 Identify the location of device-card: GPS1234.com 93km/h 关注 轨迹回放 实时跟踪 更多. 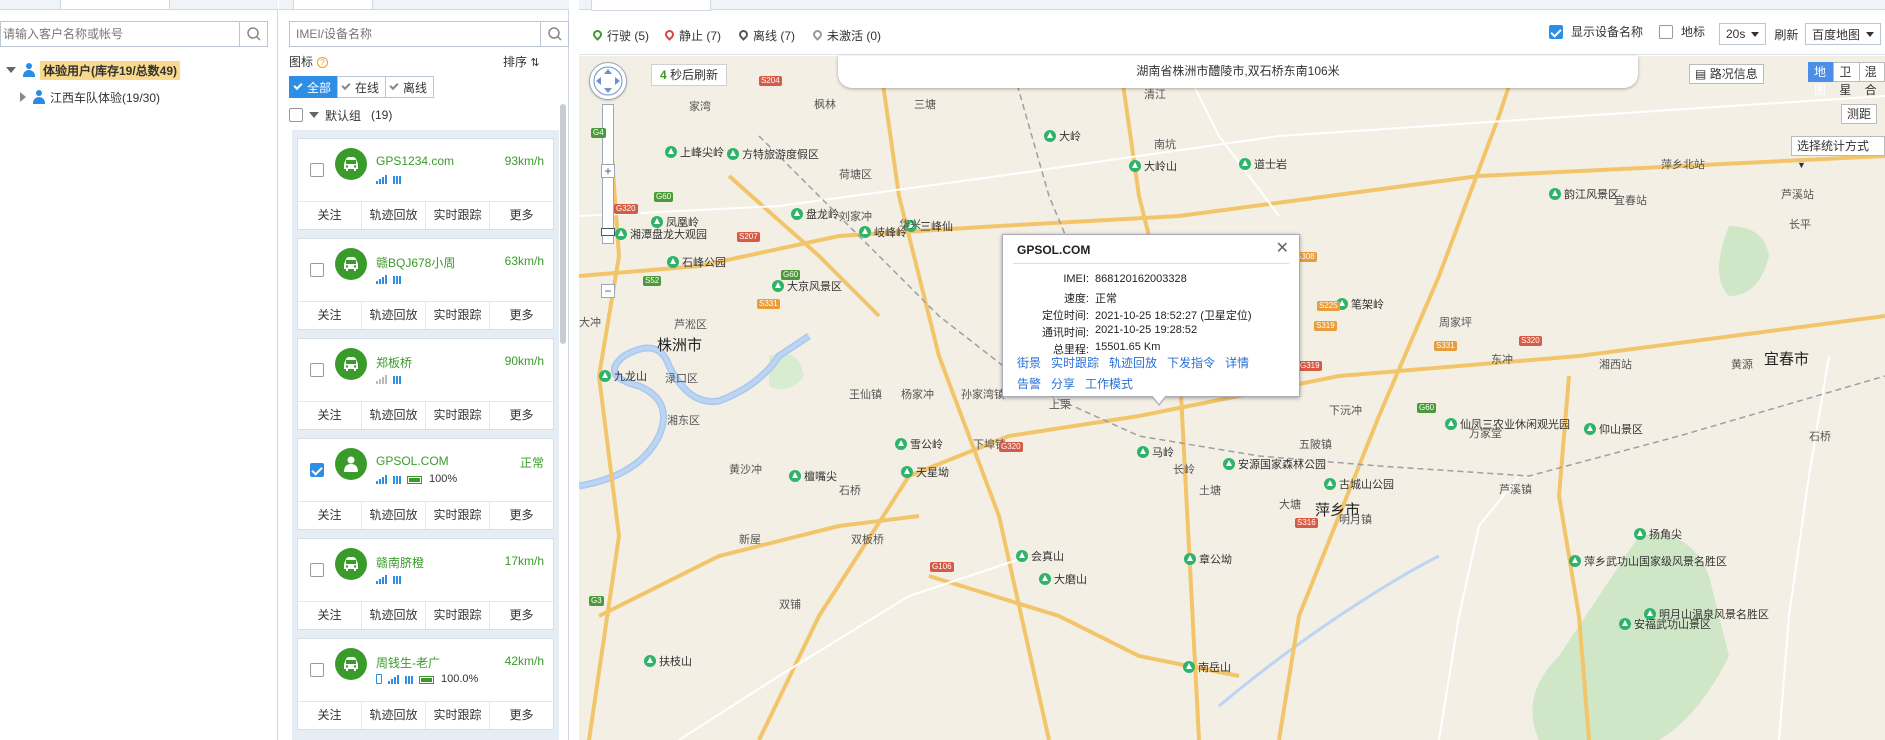
(425, 184).